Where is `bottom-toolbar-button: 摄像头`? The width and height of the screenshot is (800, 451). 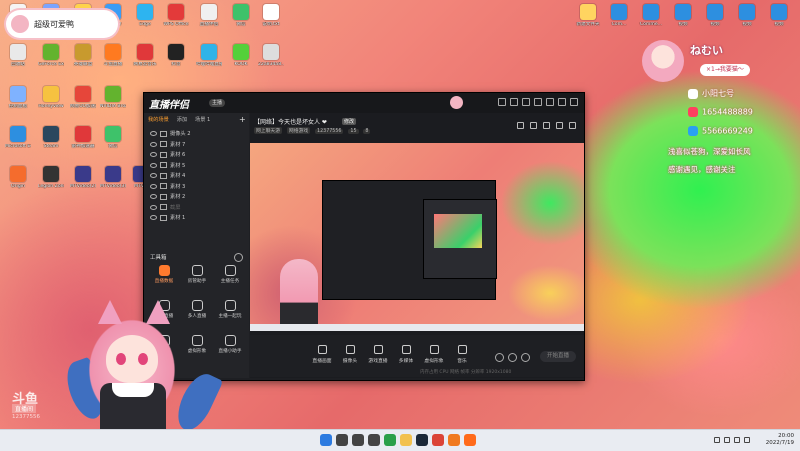 bottom-toolbar-button: 摄像头 is located at coordinates (350, 354).